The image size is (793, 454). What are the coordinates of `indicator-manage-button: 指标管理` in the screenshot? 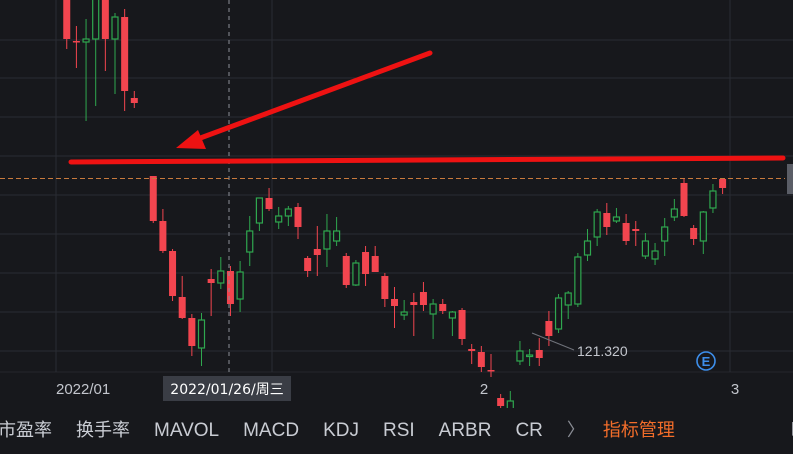 It's located at (645, 431).